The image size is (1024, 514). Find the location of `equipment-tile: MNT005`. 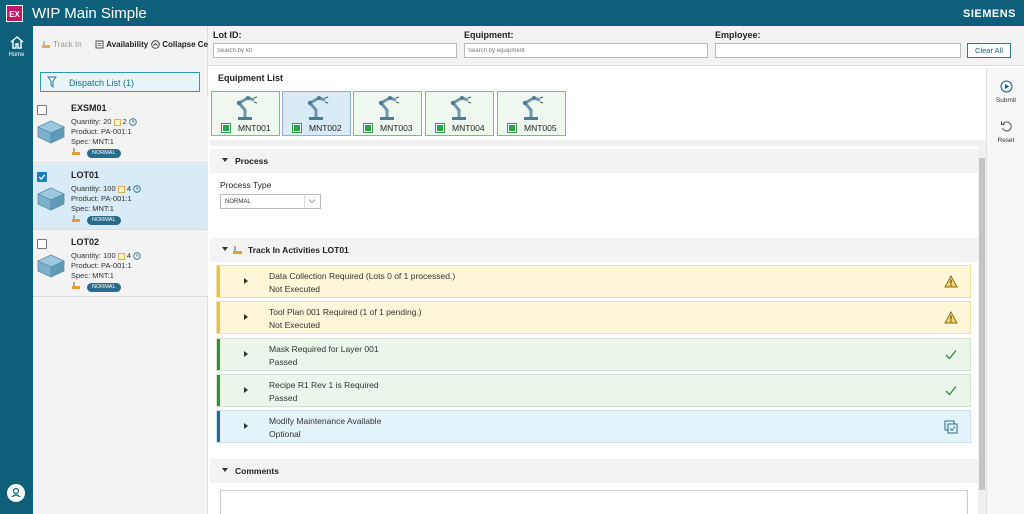

equipment-tile: MNT005 is located at coordinates (531, 113).